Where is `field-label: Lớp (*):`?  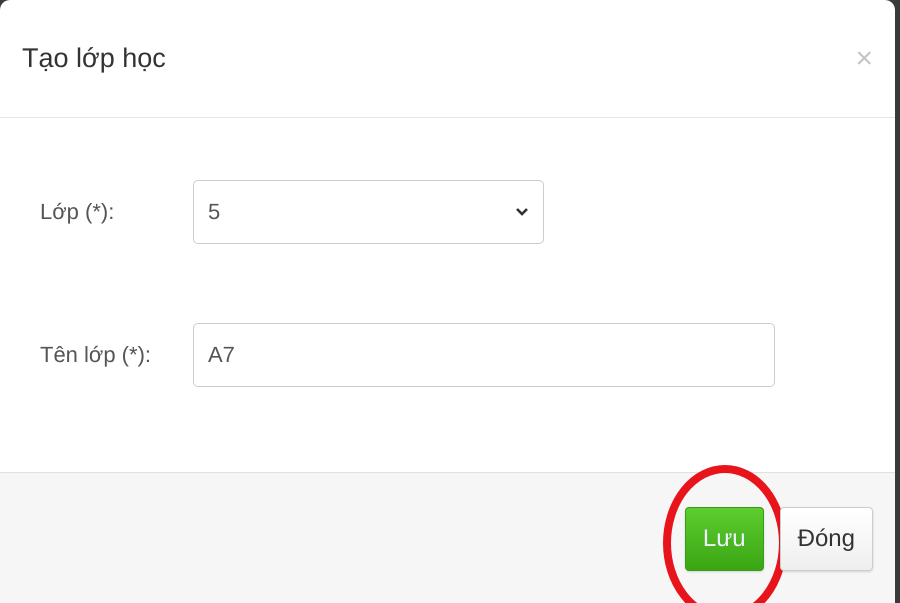
field-label: Lớp (*): is located at coordinates (77, 212).